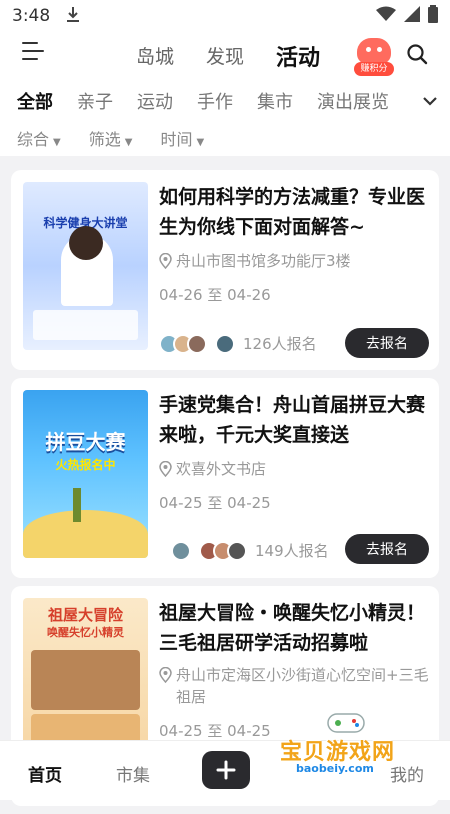 The height and width of the screenshot is (814, 450). What do you see at coordinates (35, 101) in the screenshot?
I see `category-all: 全部` at bounding box center [35, 101].